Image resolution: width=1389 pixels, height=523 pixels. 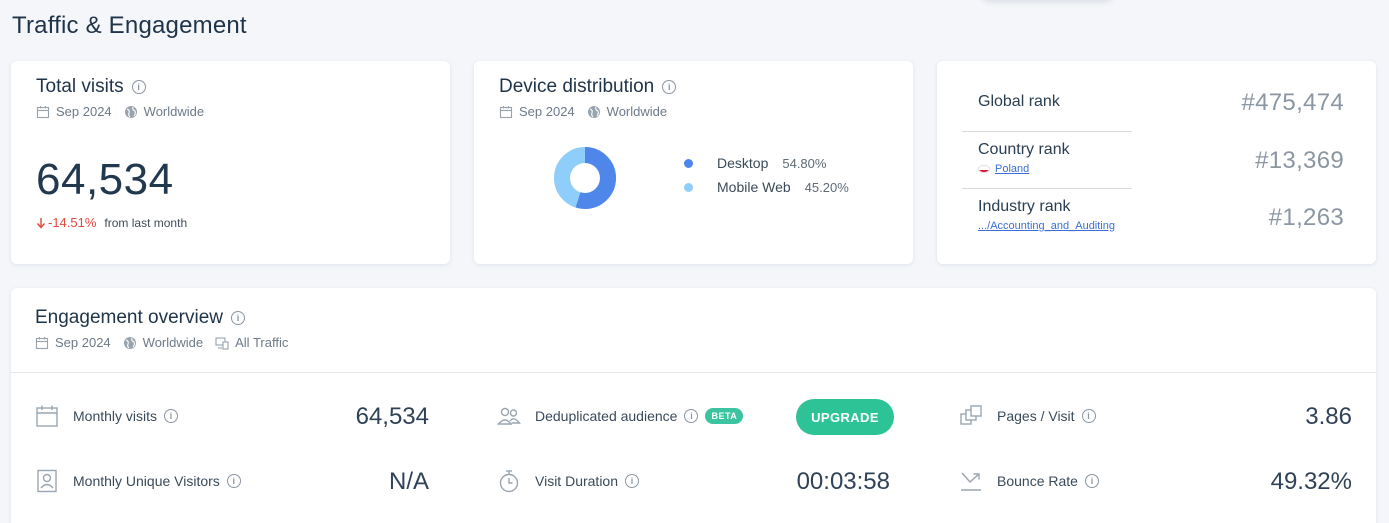 I want to click on legend-percent-mobile: 45.20%, so click(x=826, y=187).